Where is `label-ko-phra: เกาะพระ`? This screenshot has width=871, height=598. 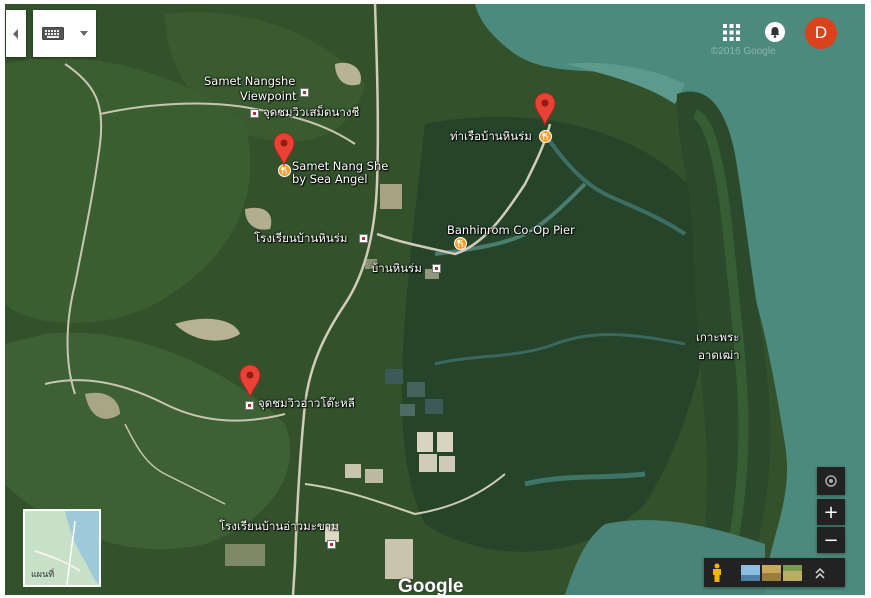
label-ko-phra: เกาะพระ is located at coordinates (717, 337).